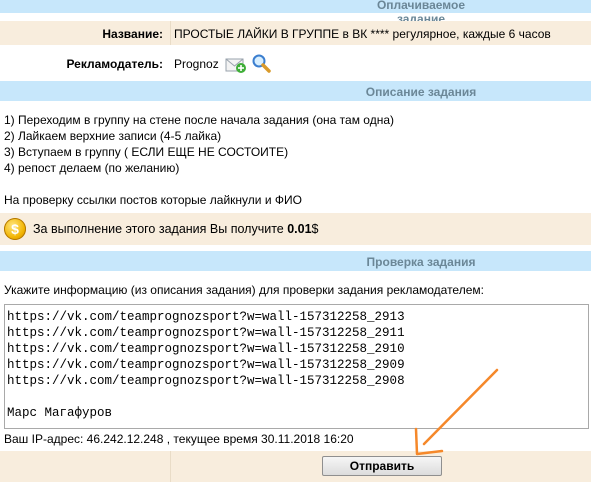  I want to click on description-line, so click(199, 184).